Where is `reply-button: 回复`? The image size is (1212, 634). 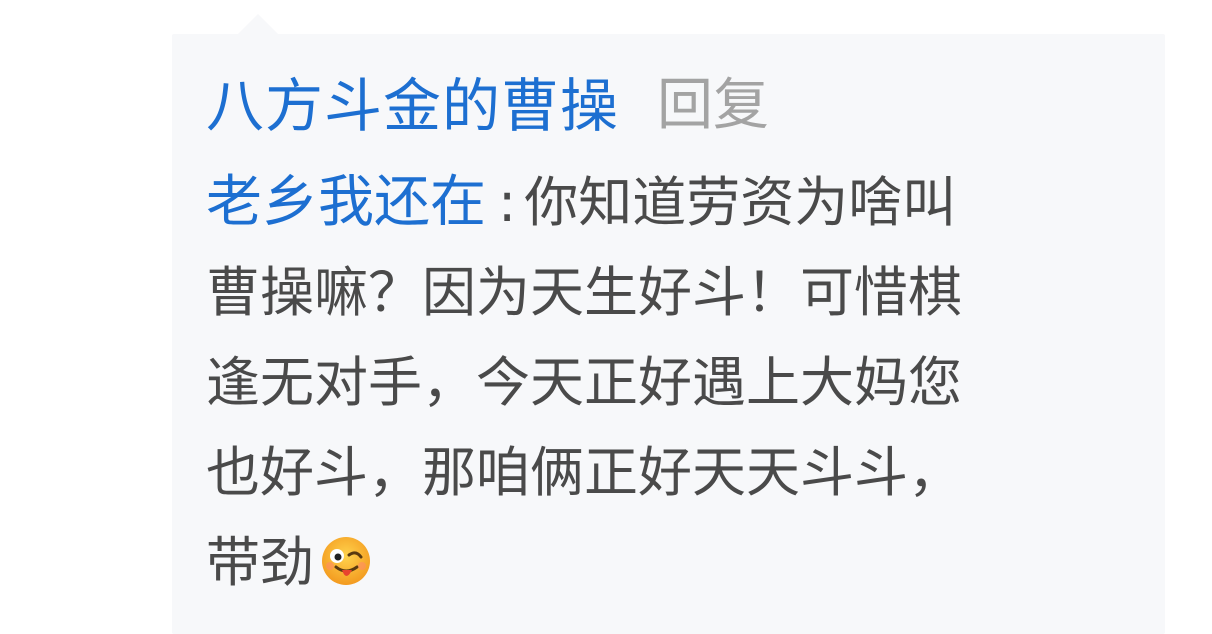
reply-button: 回复 is located at coordinates (713, 106).